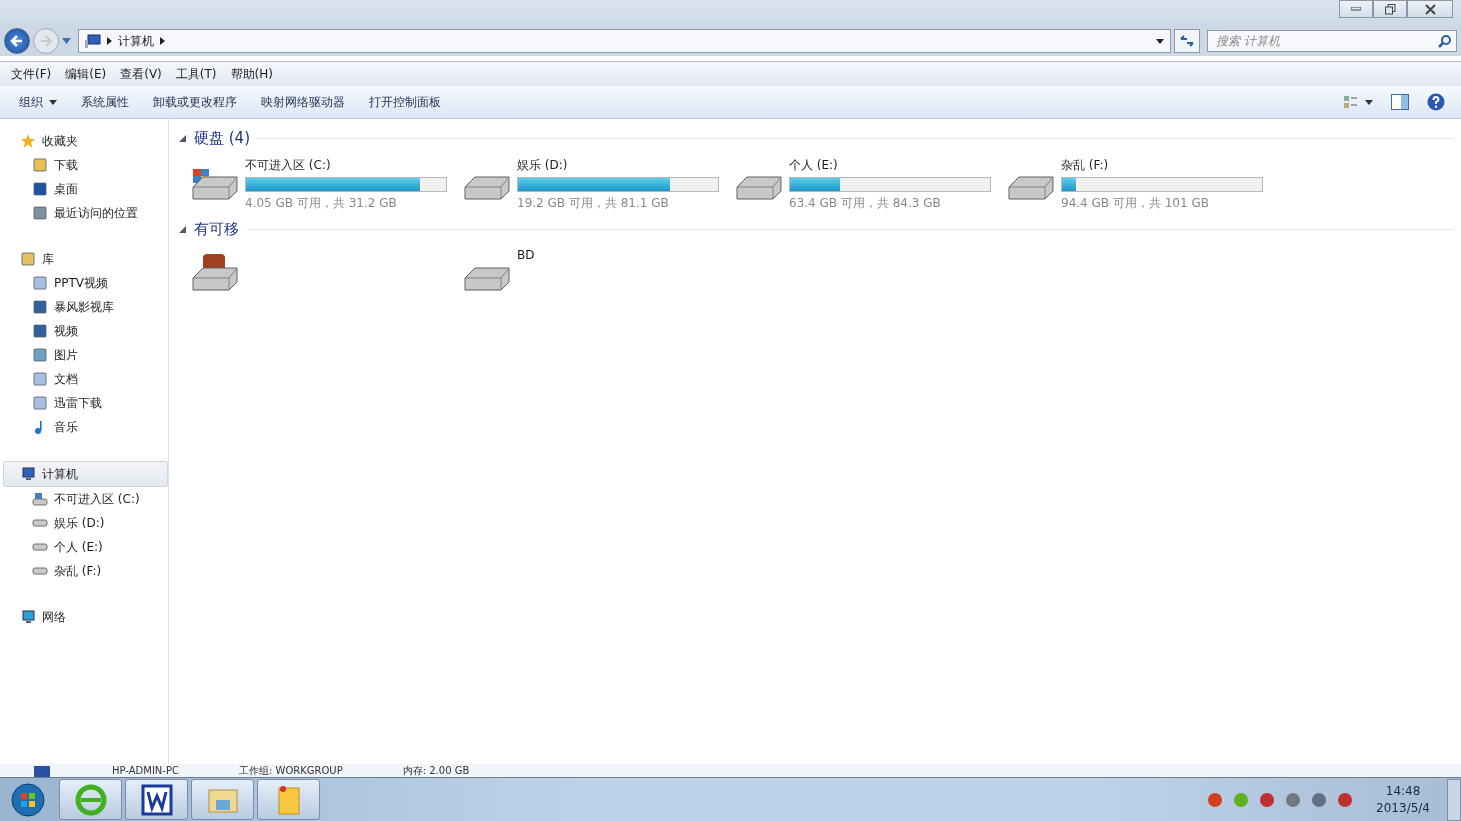  What do you see at coordinates (196, 74) in the screenshot?
I see `menu-item: 工具(T)` at bounding box center [196, 74].